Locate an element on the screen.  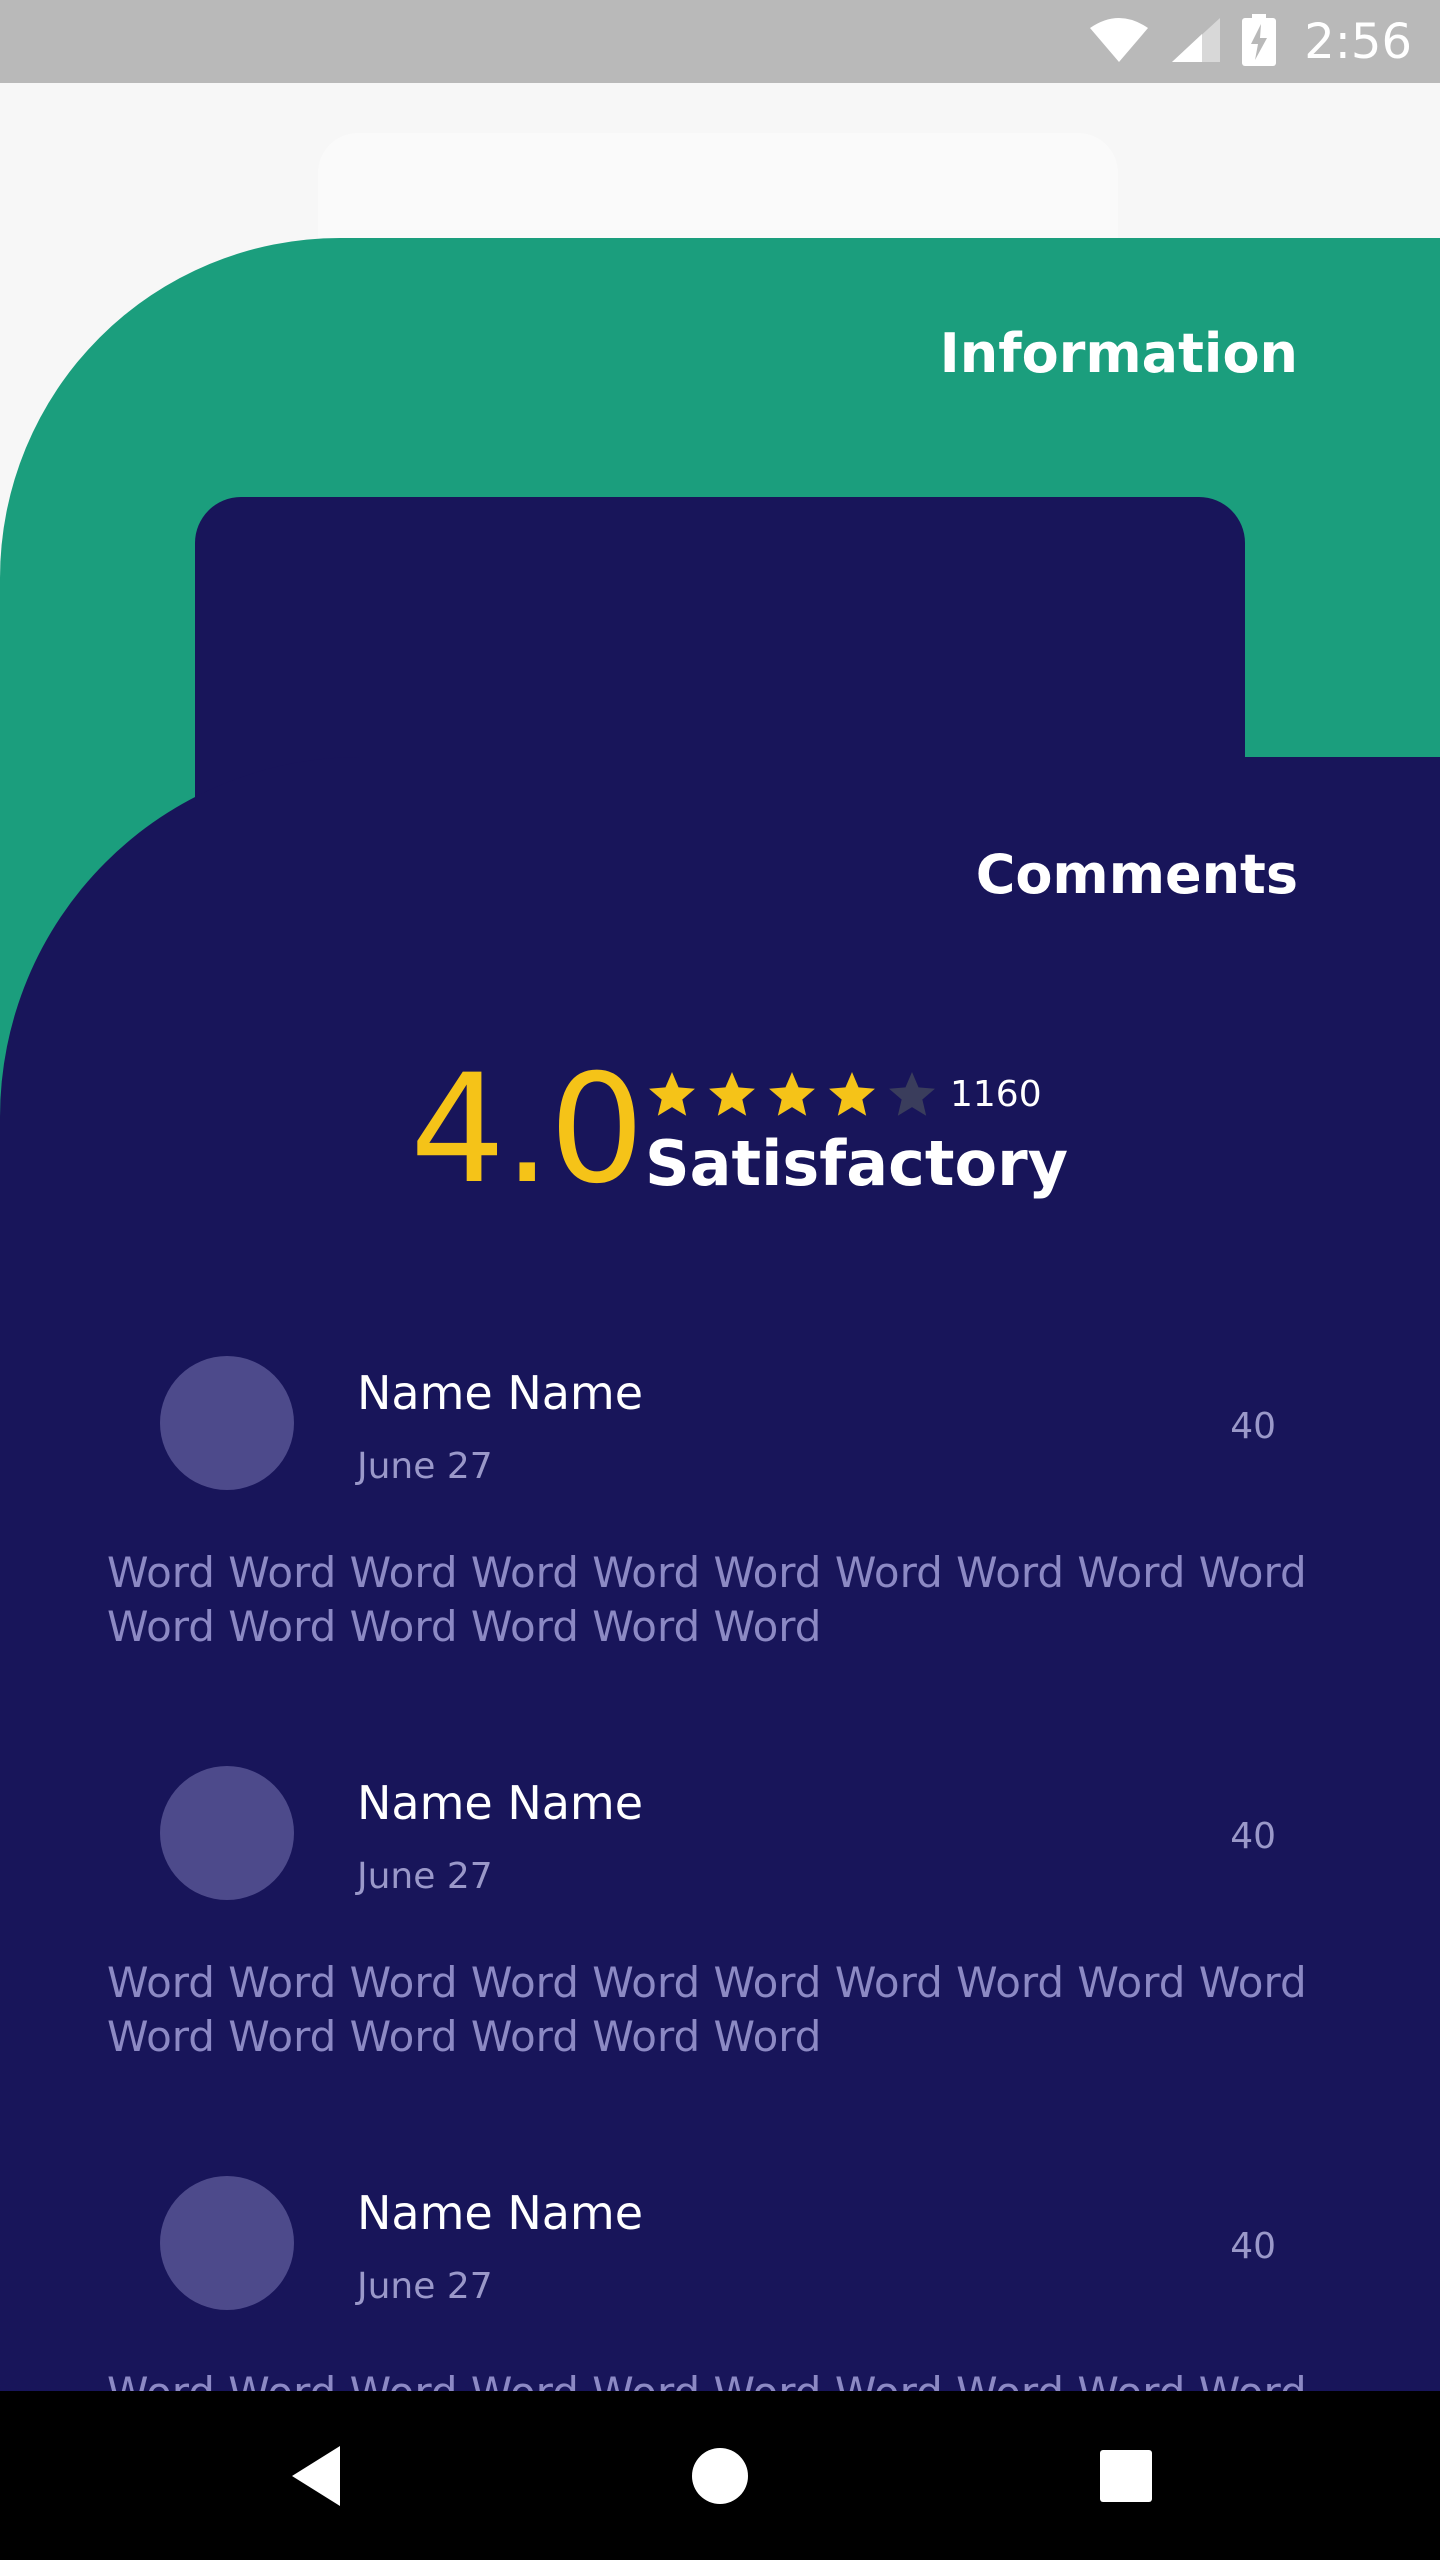
battery-charging-icon is located at coordinates (1259, 41).